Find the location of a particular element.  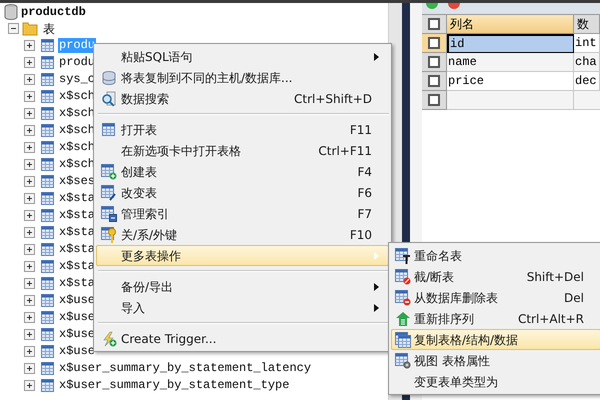

menu-item: 管理索引 F7 is located at coordinates (242, 213).